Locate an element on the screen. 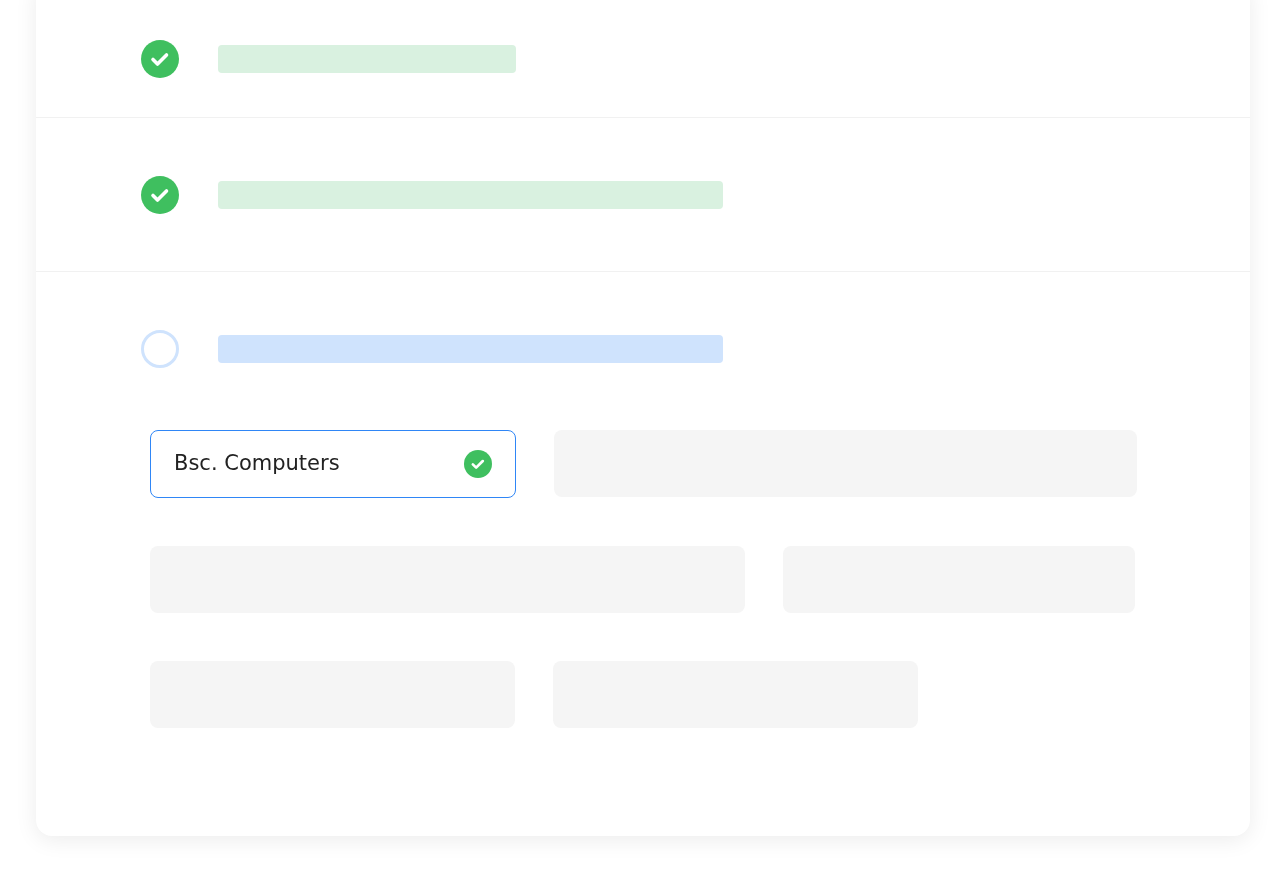  degree-field: Bsc. Computers is located at coordinates (333, 464).